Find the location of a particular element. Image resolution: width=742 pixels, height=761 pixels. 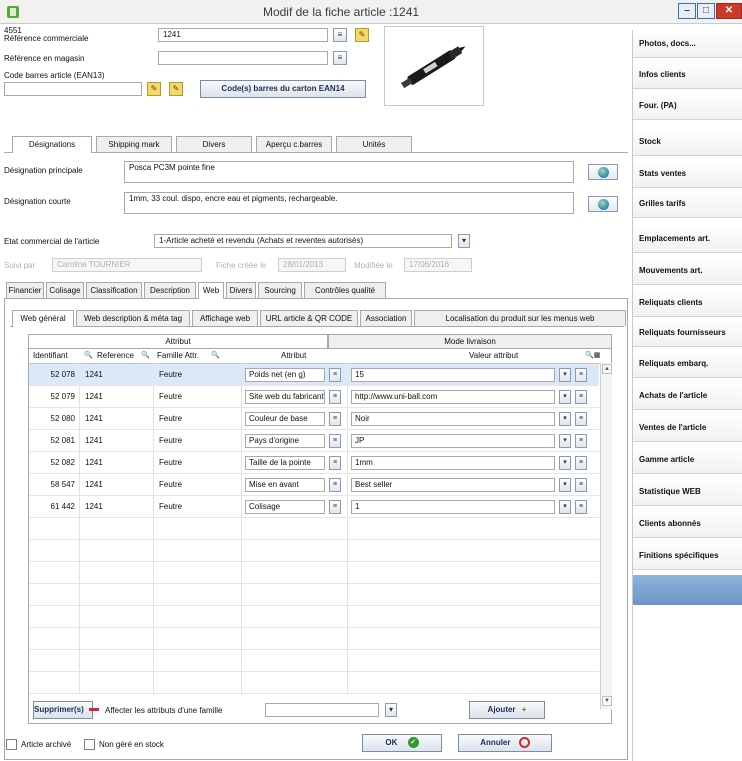

tab-apercu-cbarres: Aperçu c.barres is located at coordinates (294, 144).